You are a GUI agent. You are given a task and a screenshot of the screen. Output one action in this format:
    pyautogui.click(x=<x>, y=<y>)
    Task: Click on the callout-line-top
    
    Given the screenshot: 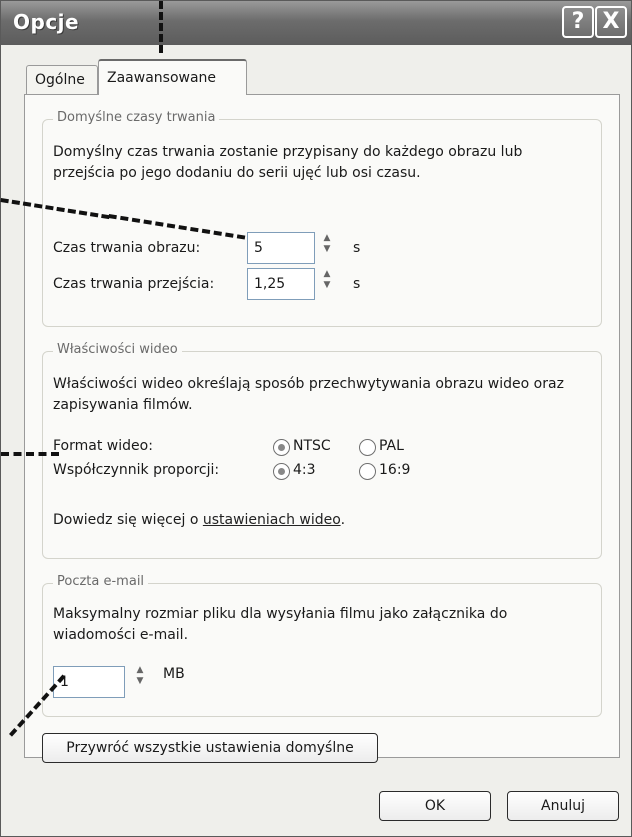 What is the action you would take?
    pyautogui.click(x=161, y=27)
    